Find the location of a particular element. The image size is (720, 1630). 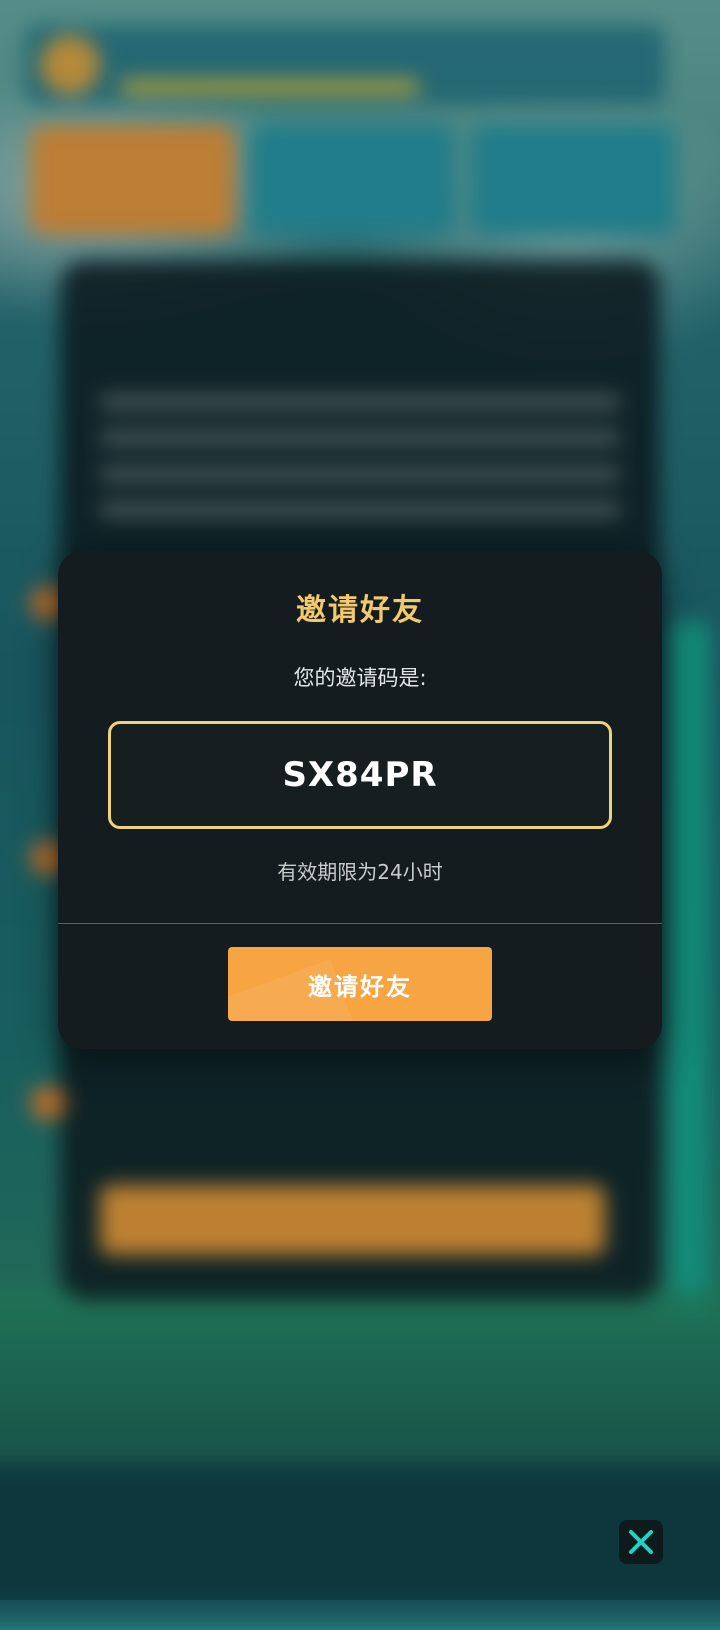

invite-code-value: SX84PR is located at coordinates (360, 775).